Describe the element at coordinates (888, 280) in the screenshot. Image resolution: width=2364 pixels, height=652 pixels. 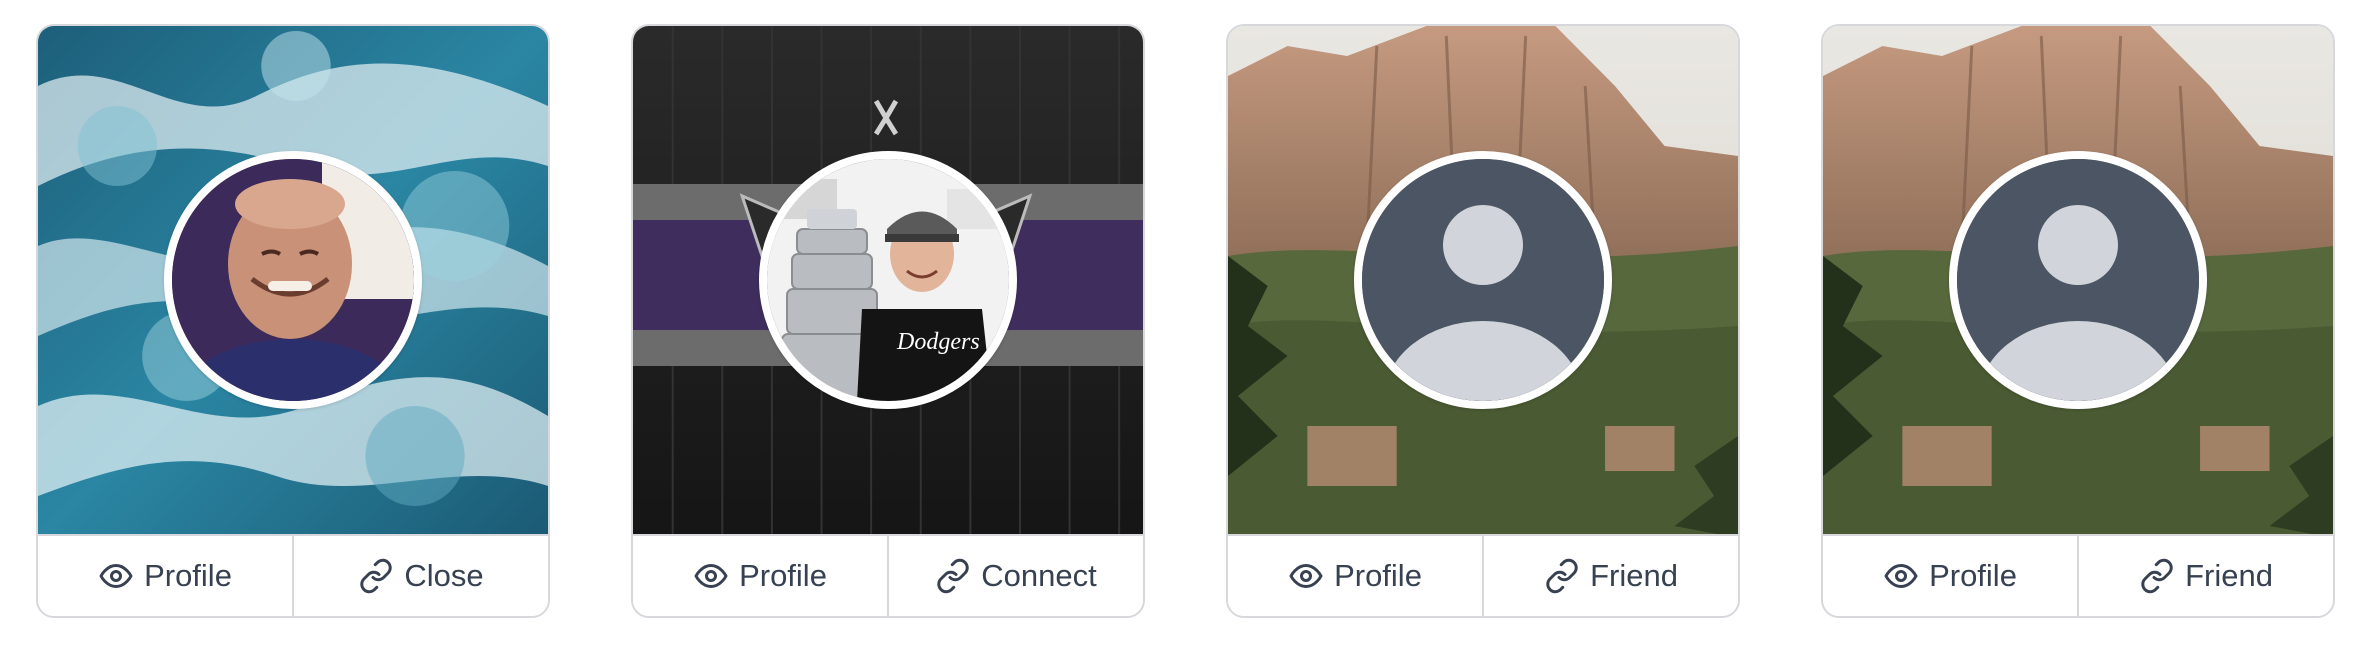
I see `avatar: Dodgers` at that location.